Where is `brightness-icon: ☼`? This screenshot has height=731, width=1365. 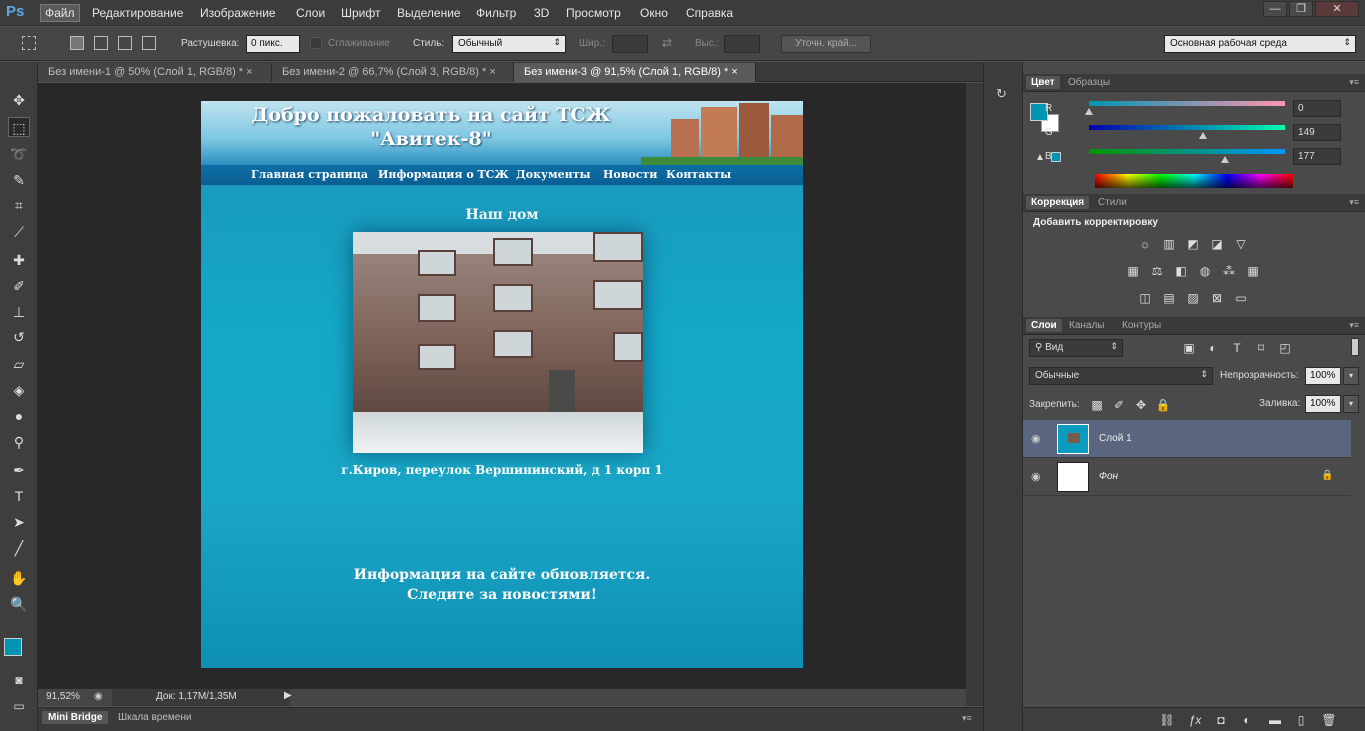 brightness-icon: ☼ is located at coordinates (1145, 244).